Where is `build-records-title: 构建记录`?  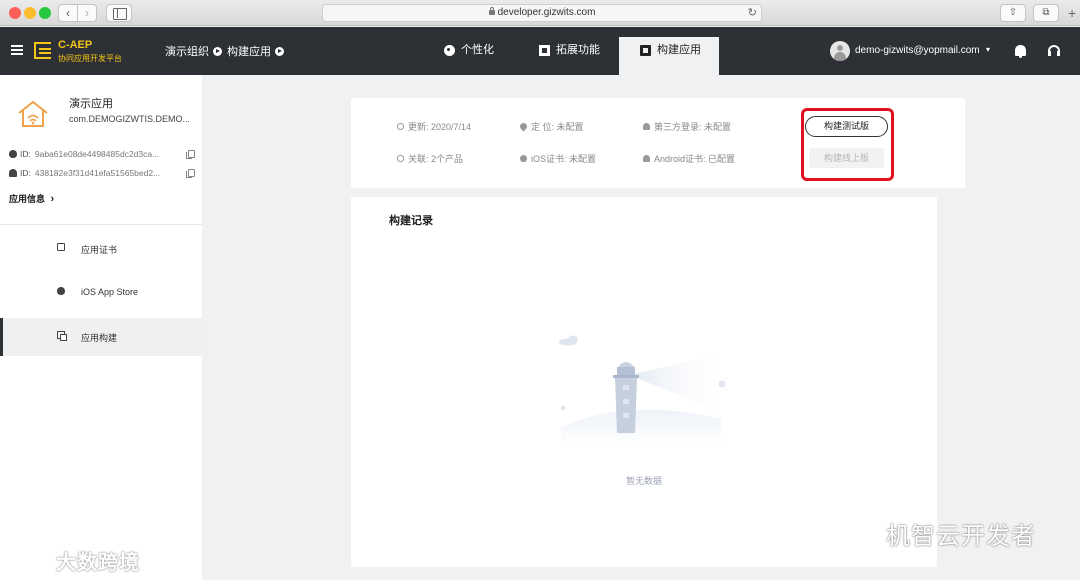 build-records-title: 构建记录 is located at coordinates (411, 221).